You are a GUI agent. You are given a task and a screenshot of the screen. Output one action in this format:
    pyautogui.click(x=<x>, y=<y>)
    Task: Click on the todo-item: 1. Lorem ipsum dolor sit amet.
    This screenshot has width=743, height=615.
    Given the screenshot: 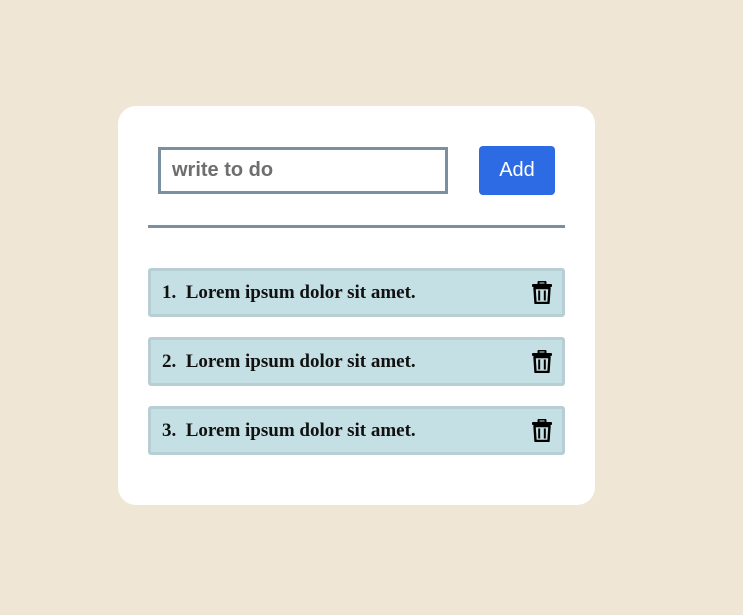 What is the action you would take?
    pyautogui.click(x=356, y=292)
    